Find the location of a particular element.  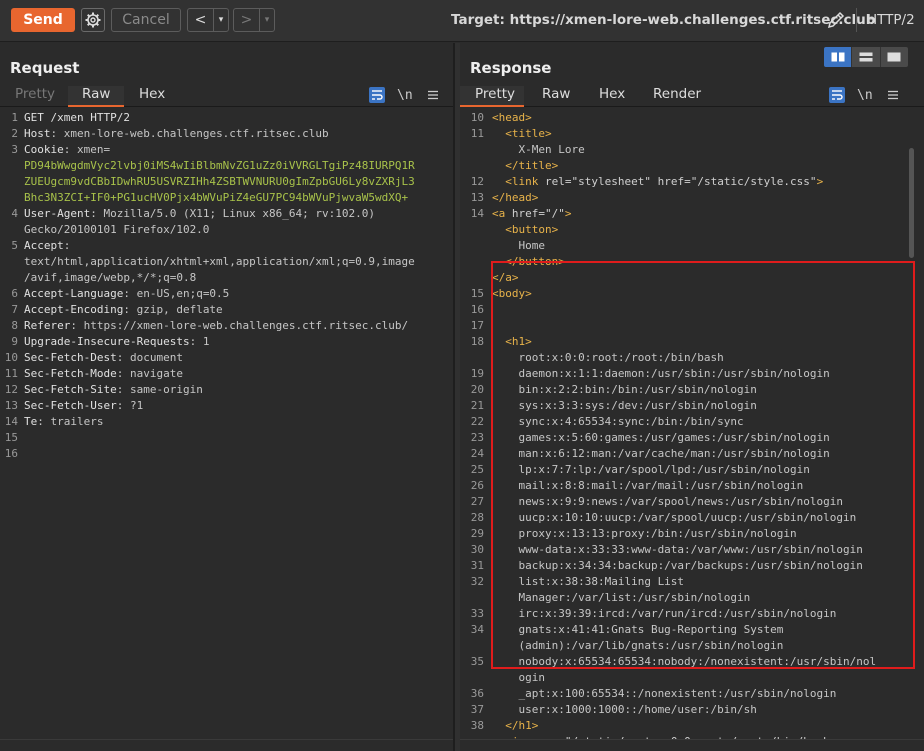

header-value: : document is located at coordinates (149, 357).